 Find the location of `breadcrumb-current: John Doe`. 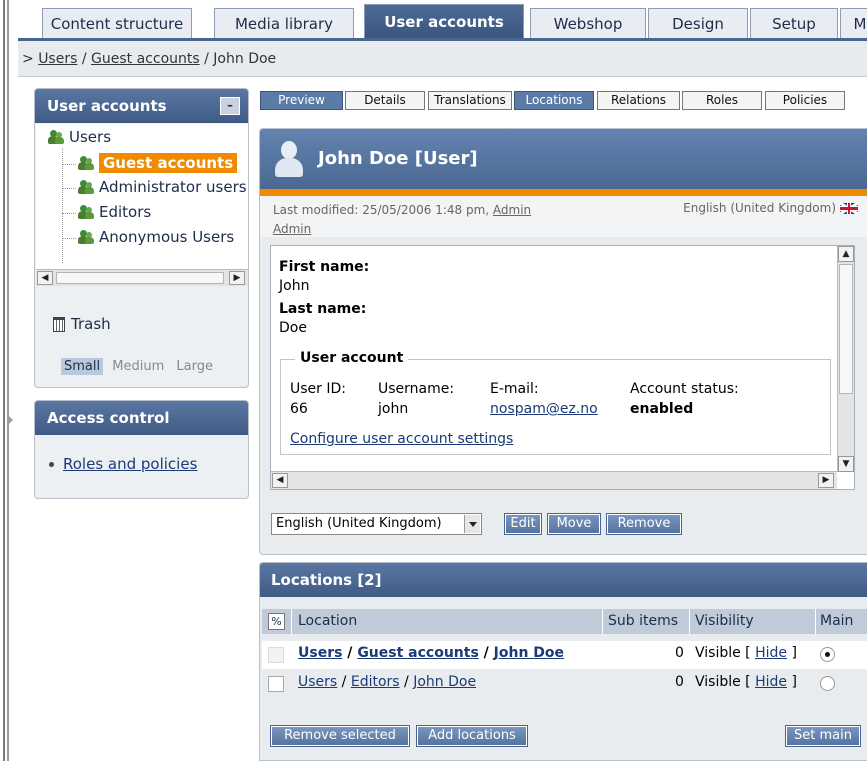

breadcrumb-current: John Doe is located at coordinates (245, 59).